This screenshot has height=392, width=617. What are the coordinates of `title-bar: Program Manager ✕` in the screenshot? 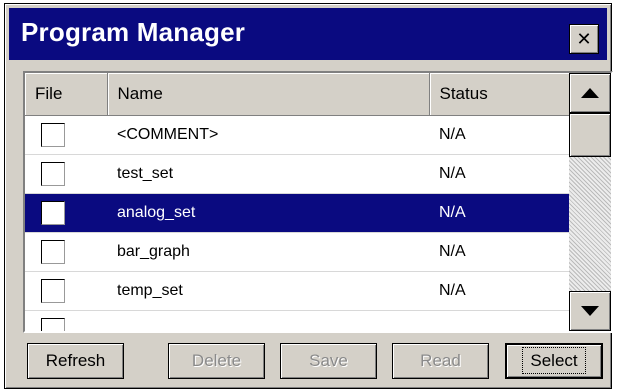 It's located at (308, 34).